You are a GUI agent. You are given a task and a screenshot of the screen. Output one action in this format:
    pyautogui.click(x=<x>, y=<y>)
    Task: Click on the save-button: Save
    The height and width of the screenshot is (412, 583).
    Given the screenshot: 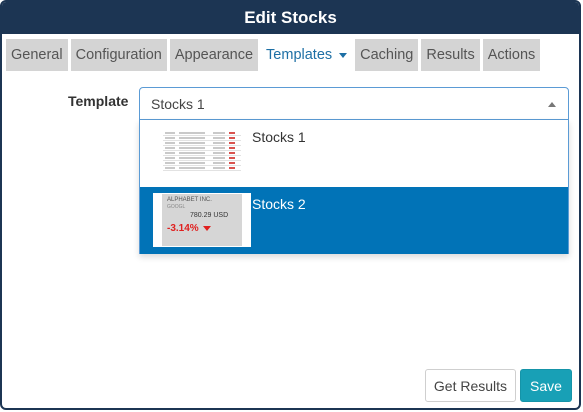 What is the action you would take?
    pyautogui.click(x=546, y=385)
    